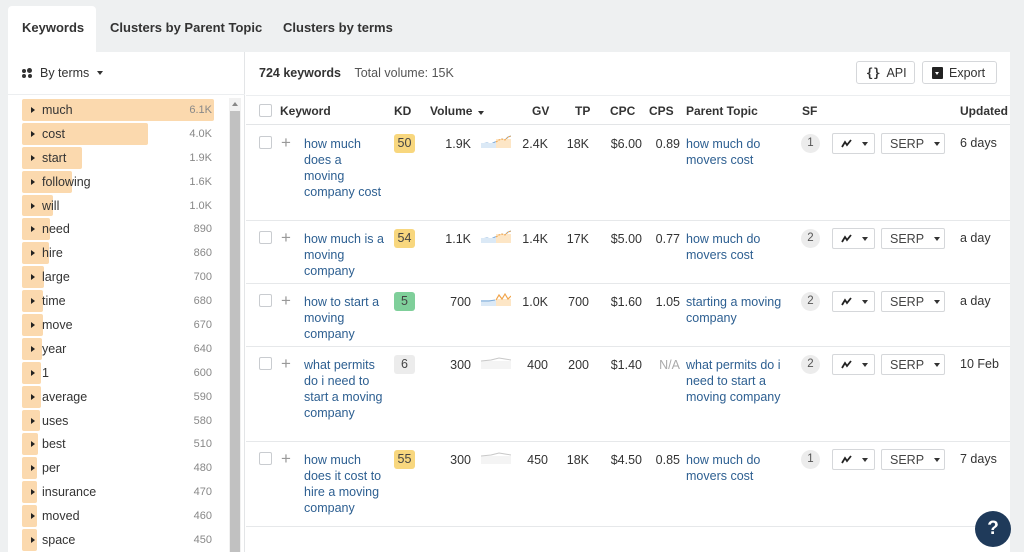 This screenshot has height=552, width=1024. What do you see at coordinates (993, 529) in the screenshot?
I see `help-button: ?` at bounding box center [993, 529].